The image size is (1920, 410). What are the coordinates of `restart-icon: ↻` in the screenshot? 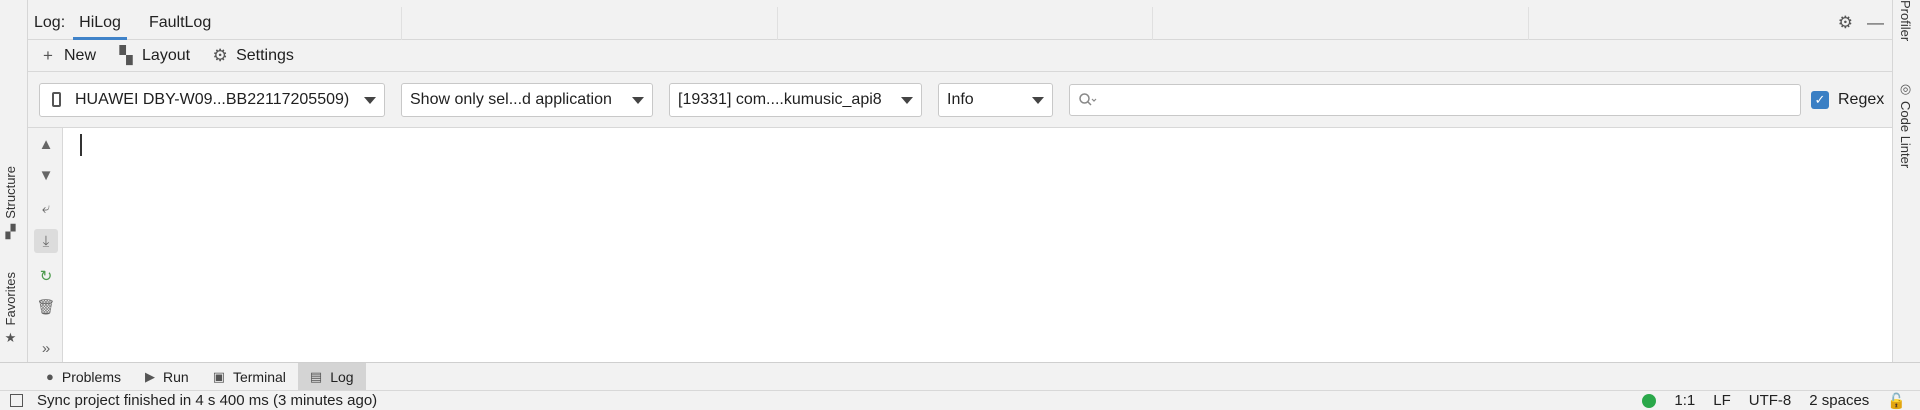 It's located at (46, 276).